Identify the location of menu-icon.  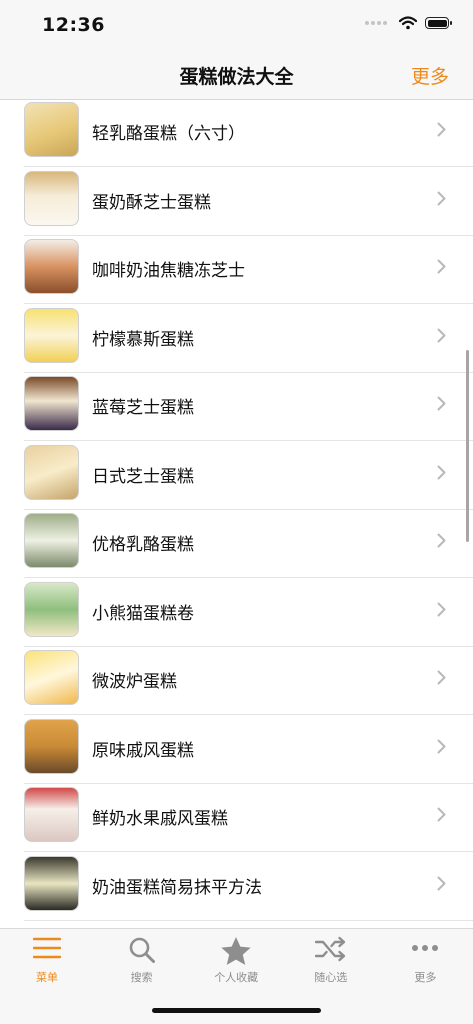
(47, 948).